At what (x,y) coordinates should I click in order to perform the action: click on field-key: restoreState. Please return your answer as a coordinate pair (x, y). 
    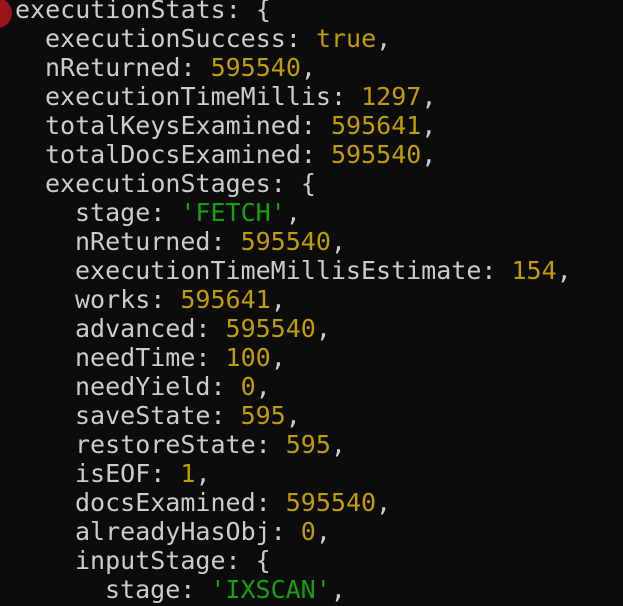
    Looking at the image, I should click on (165, 444).